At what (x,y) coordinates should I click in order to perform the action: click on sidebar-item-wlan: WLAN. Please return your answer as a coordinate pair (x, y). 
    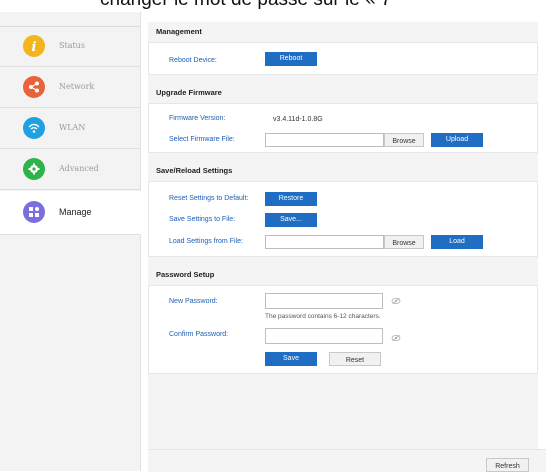
    Looking at the image, I should click on (70, 129).